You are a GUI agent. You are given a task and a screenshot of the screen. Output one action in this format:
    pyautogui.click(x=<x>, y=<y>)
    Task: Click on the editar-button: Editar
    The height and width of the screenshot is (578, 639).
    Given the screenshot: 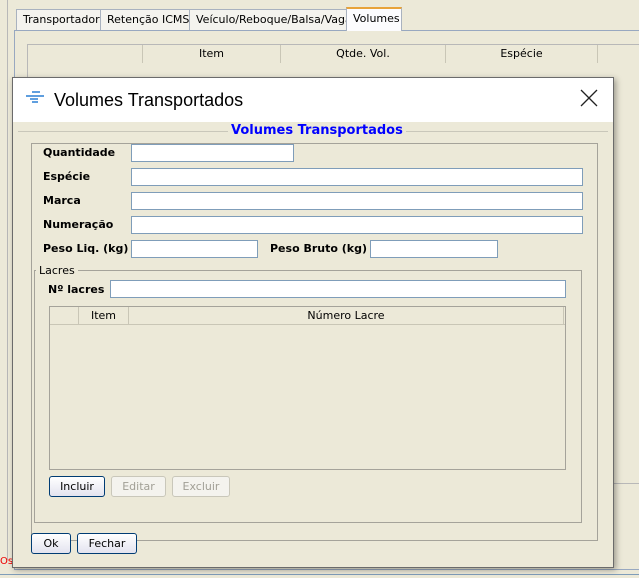 What is the action you would take?
    pyautogui.click(x=138, y=486)
    